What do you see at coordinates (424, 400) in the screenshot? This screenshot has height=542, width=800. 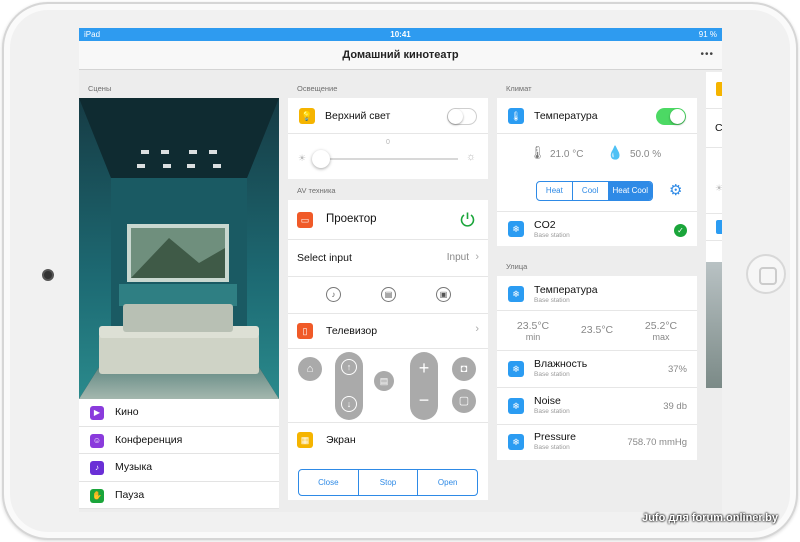 I see `volume-down-icon: −` at bounding box center [424, 400].